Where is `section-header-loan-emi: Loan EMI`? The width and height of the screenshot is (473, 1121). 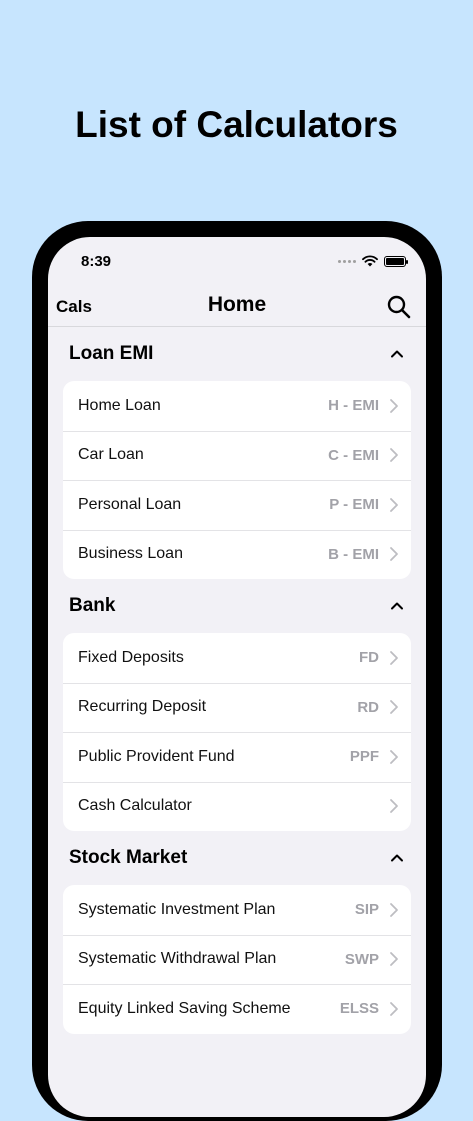
section-header-loan-emi: Loan EMI is located at coordinates (237, 354).